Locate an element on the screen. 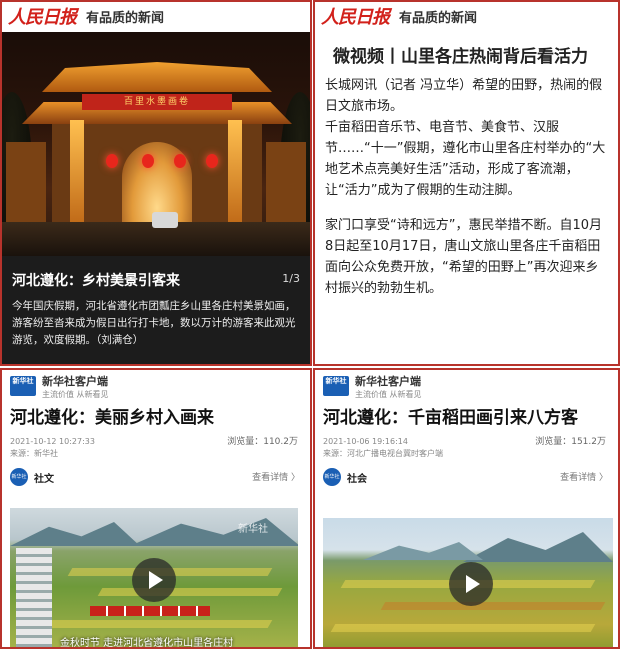 The height and width of the screenshot is (649, 620). video-watermark: 新华社 is located at coordinates (253, 529).